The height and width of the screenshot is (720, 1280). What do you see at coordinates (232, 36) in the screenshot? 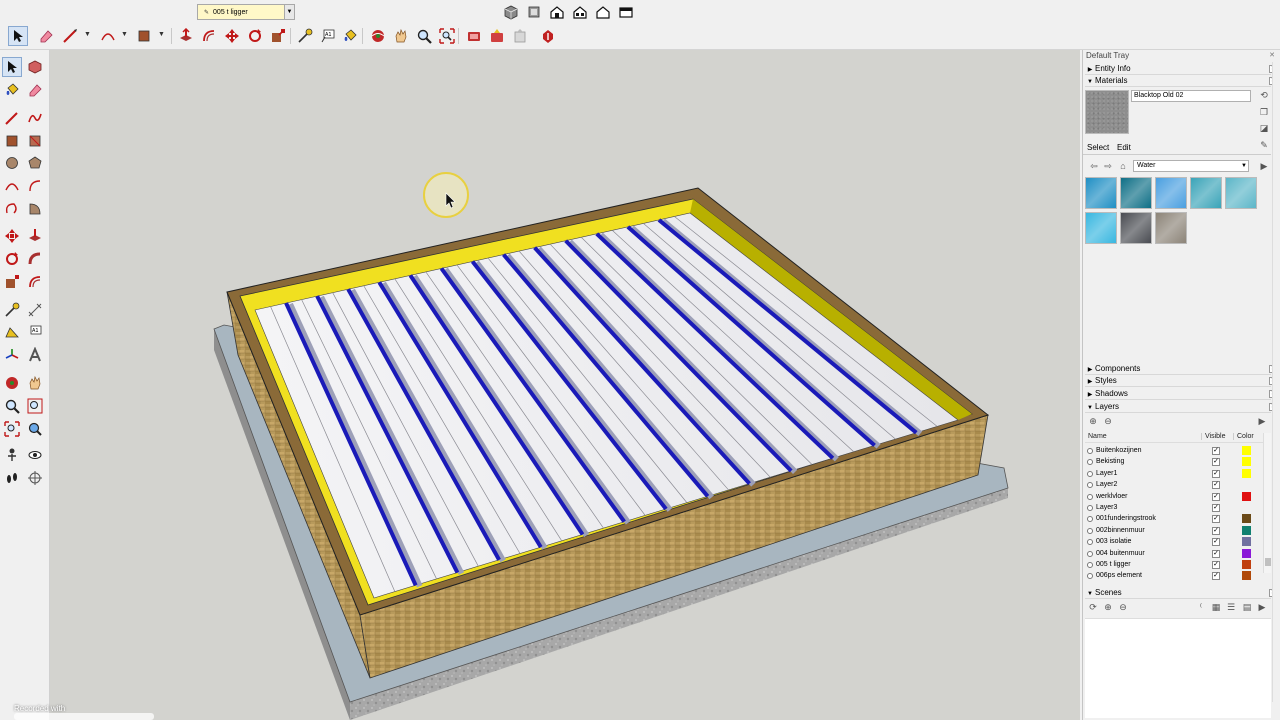
I see `move-tool-icon` at bounding box center [232, 36].